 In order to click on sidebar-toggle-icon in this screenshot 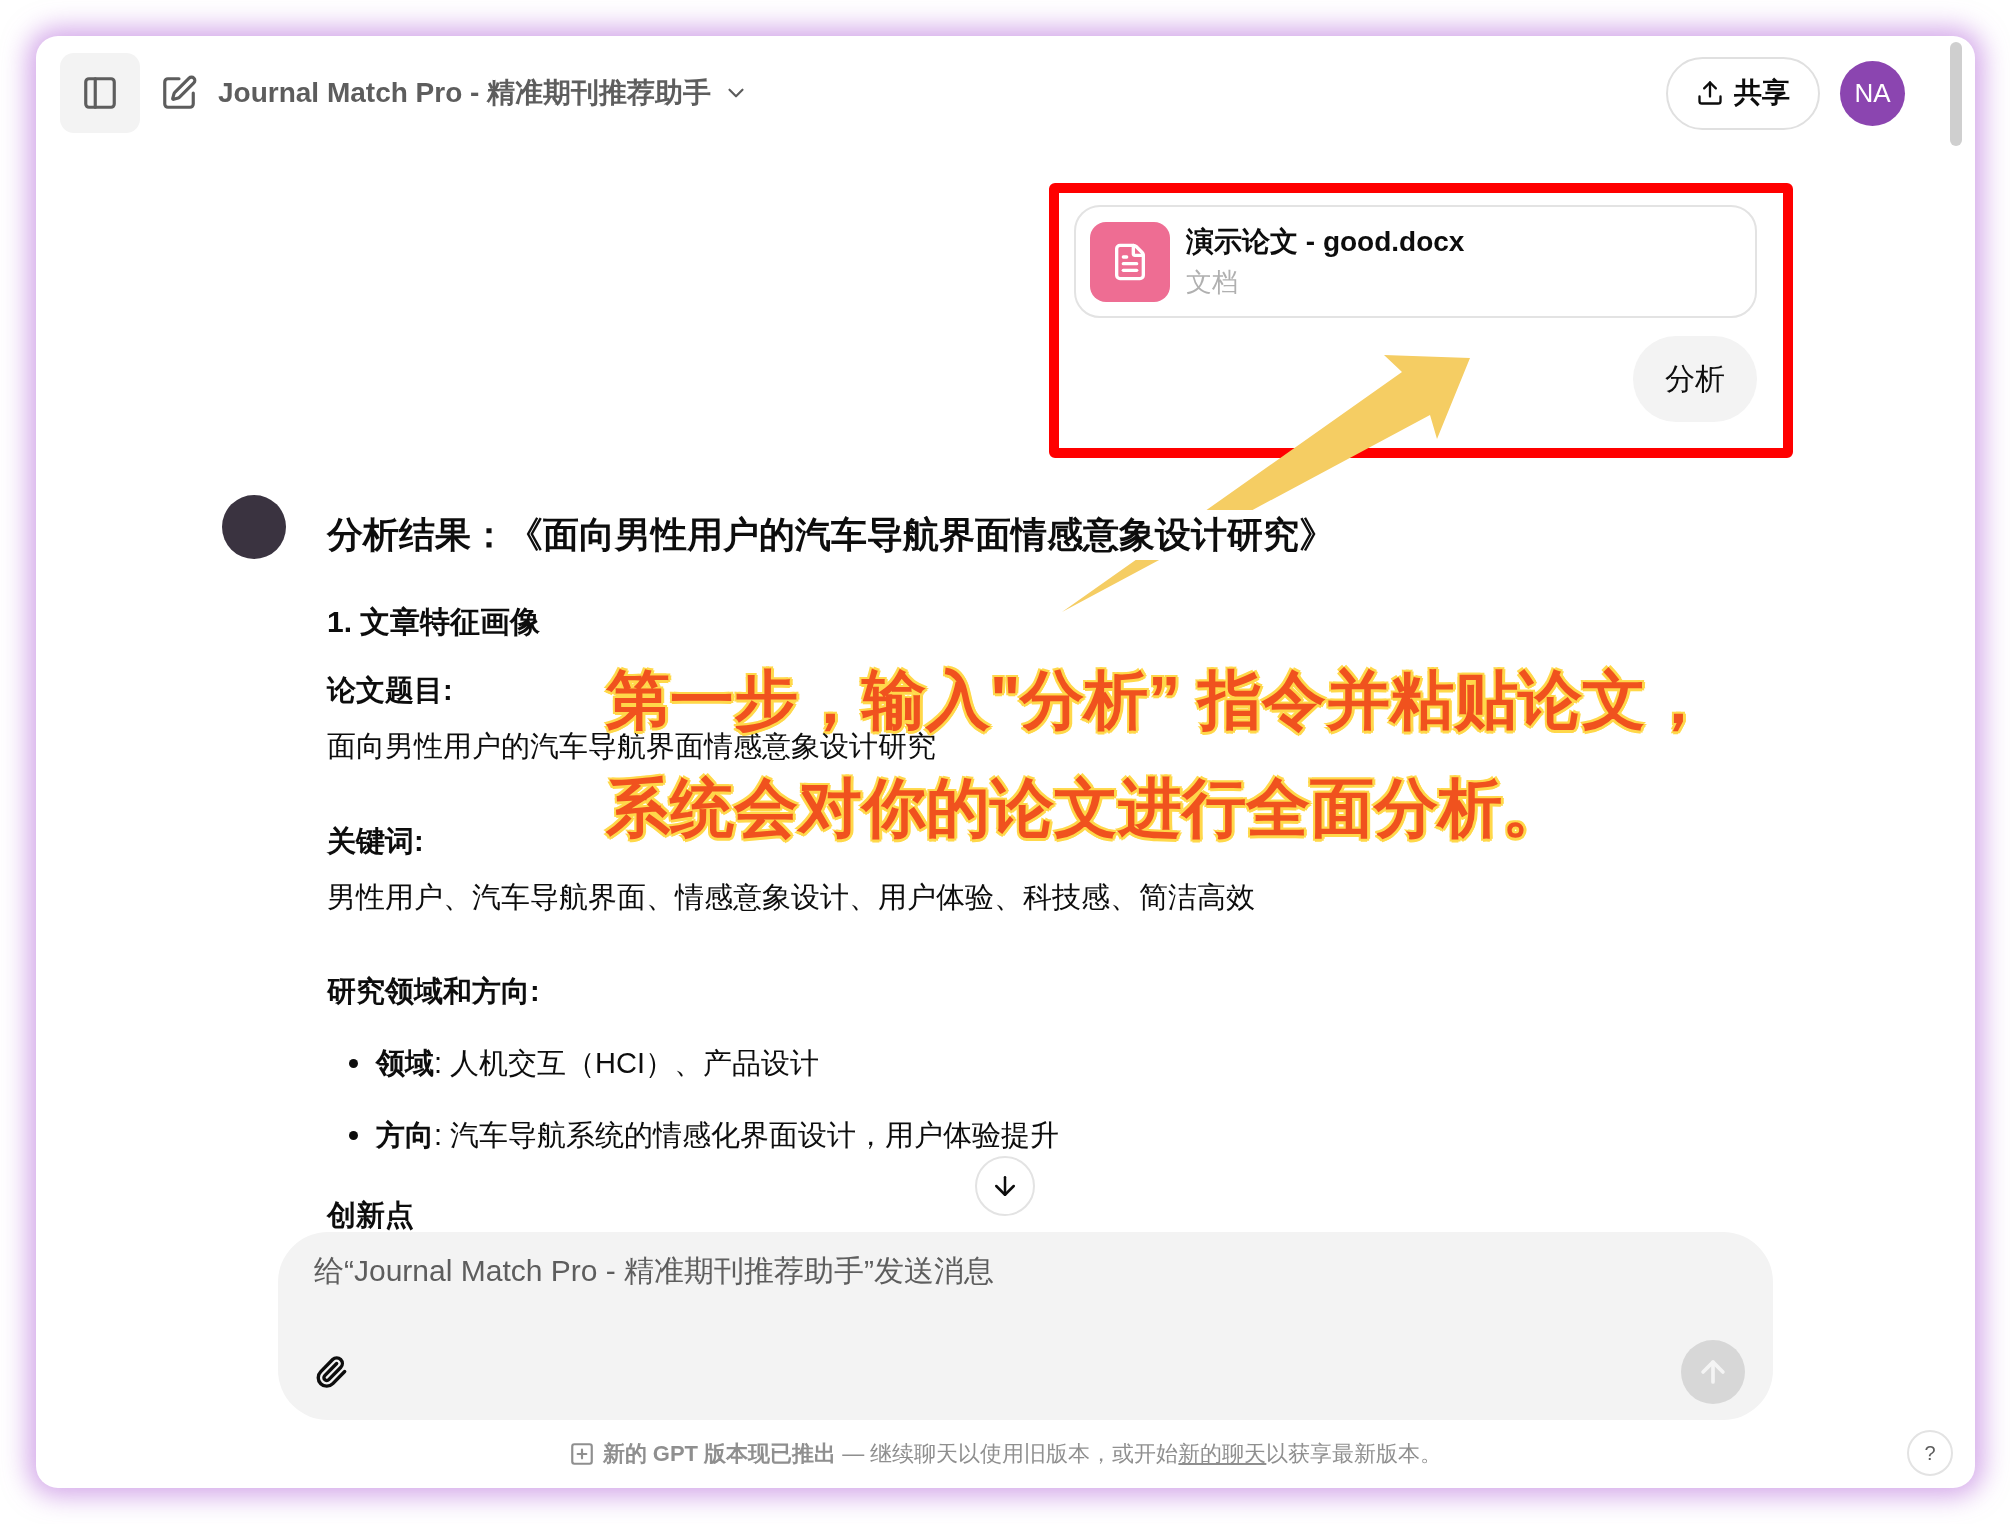, I will do `click(100, 93)`.